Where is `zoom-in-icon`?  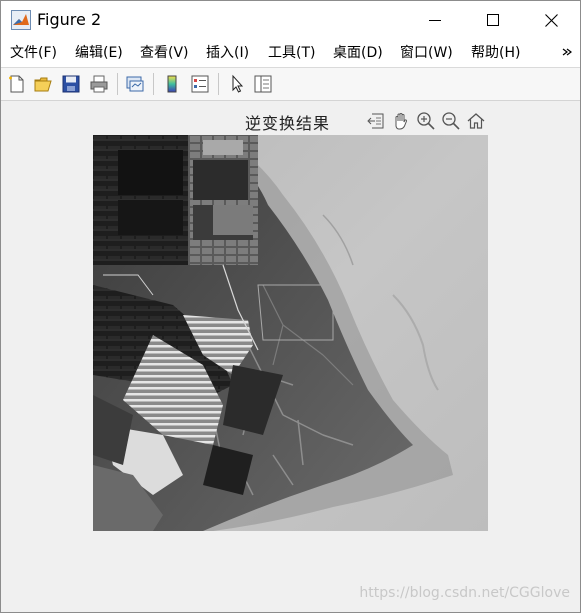 zoom-in-icon is located at coordinates (426, 121).